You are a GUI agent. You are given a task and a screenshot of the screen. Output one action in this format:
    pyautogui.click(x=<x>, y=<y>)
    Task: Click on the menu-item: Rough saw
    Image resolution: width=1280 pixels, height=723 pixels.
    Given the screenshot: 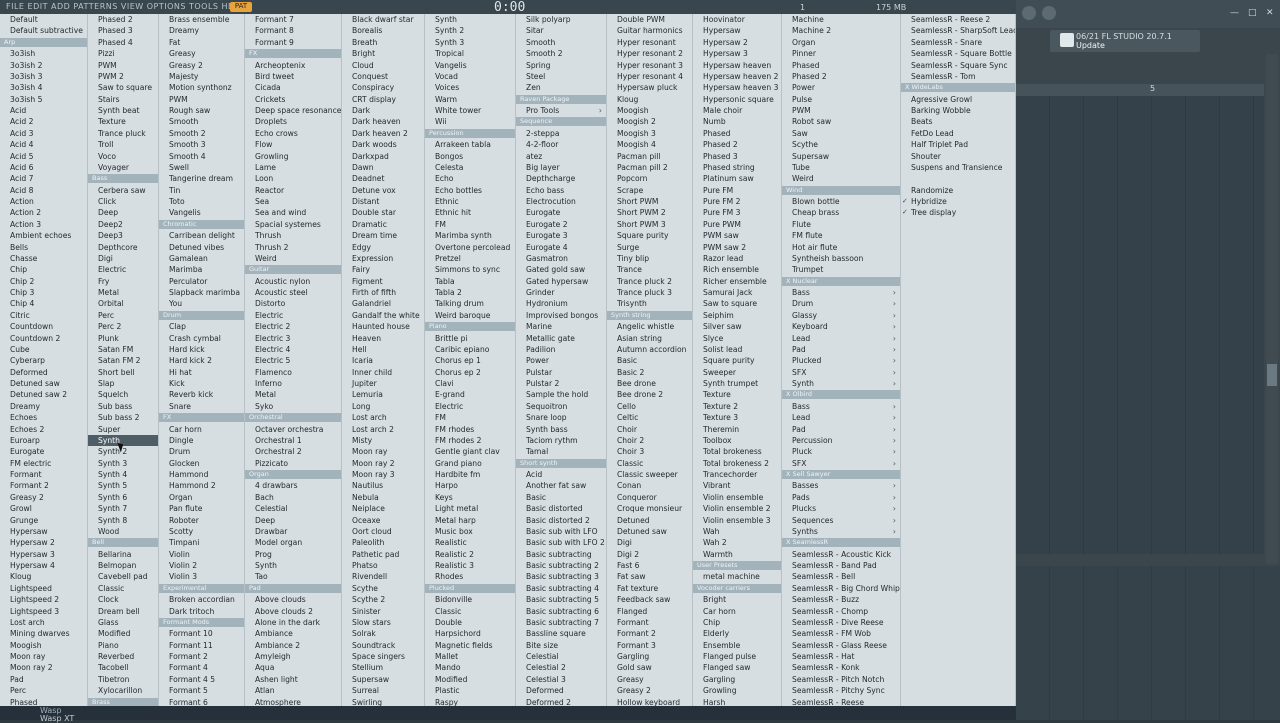 What is the action you would take?
    pyautogui.click(x=201, y=110)
    